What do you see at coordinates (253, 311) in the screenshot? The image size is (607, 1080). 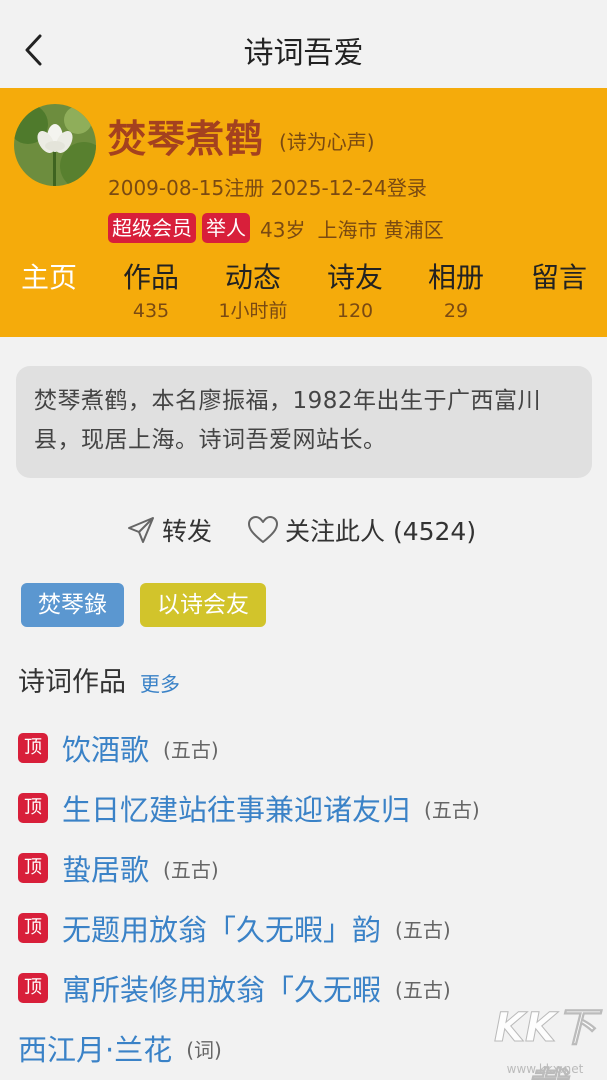 I see `tab-count: 1小时前` at bounding box center [253, 311].